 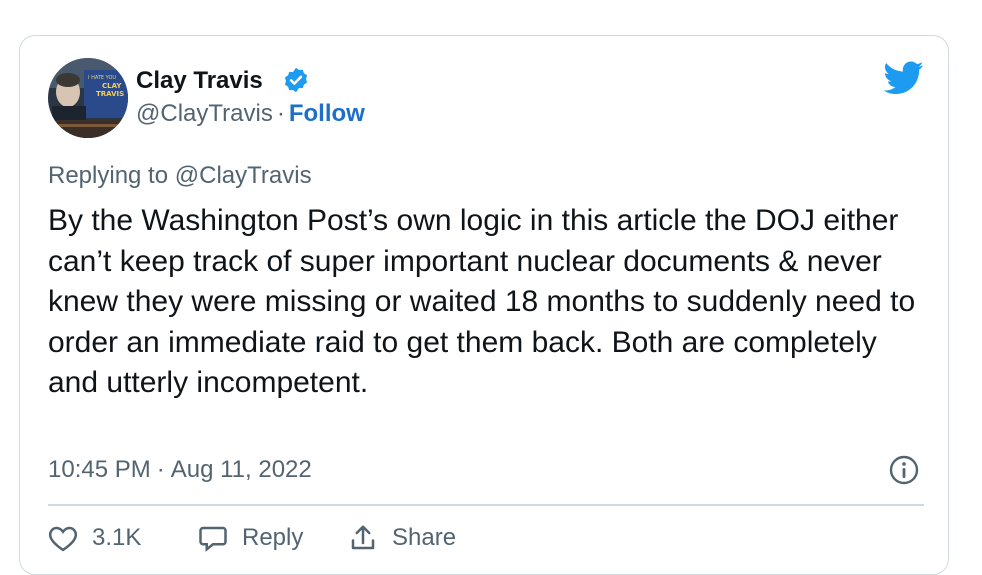 What do you see at coordinates (273, 537) in the screenshot?
I see `reply-label: Reply` at bounding box center [273, 537].